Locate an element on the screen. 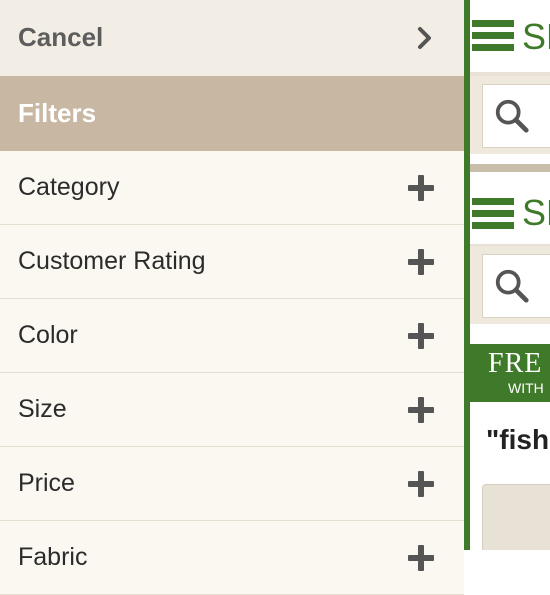  filter-label: Price is located at coordinates (46, 483).